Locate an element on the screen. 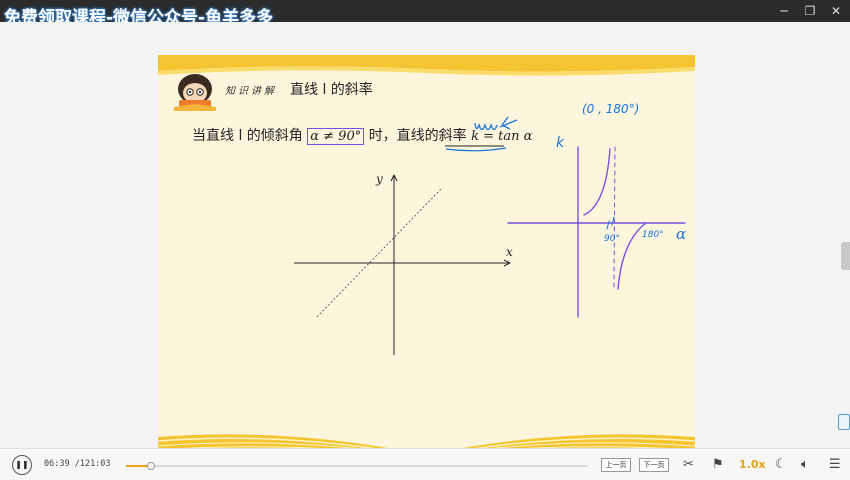 The height and width of the screenshot is (480, 850). pause-button: ❚❚ is located at coordinates (22, 465).